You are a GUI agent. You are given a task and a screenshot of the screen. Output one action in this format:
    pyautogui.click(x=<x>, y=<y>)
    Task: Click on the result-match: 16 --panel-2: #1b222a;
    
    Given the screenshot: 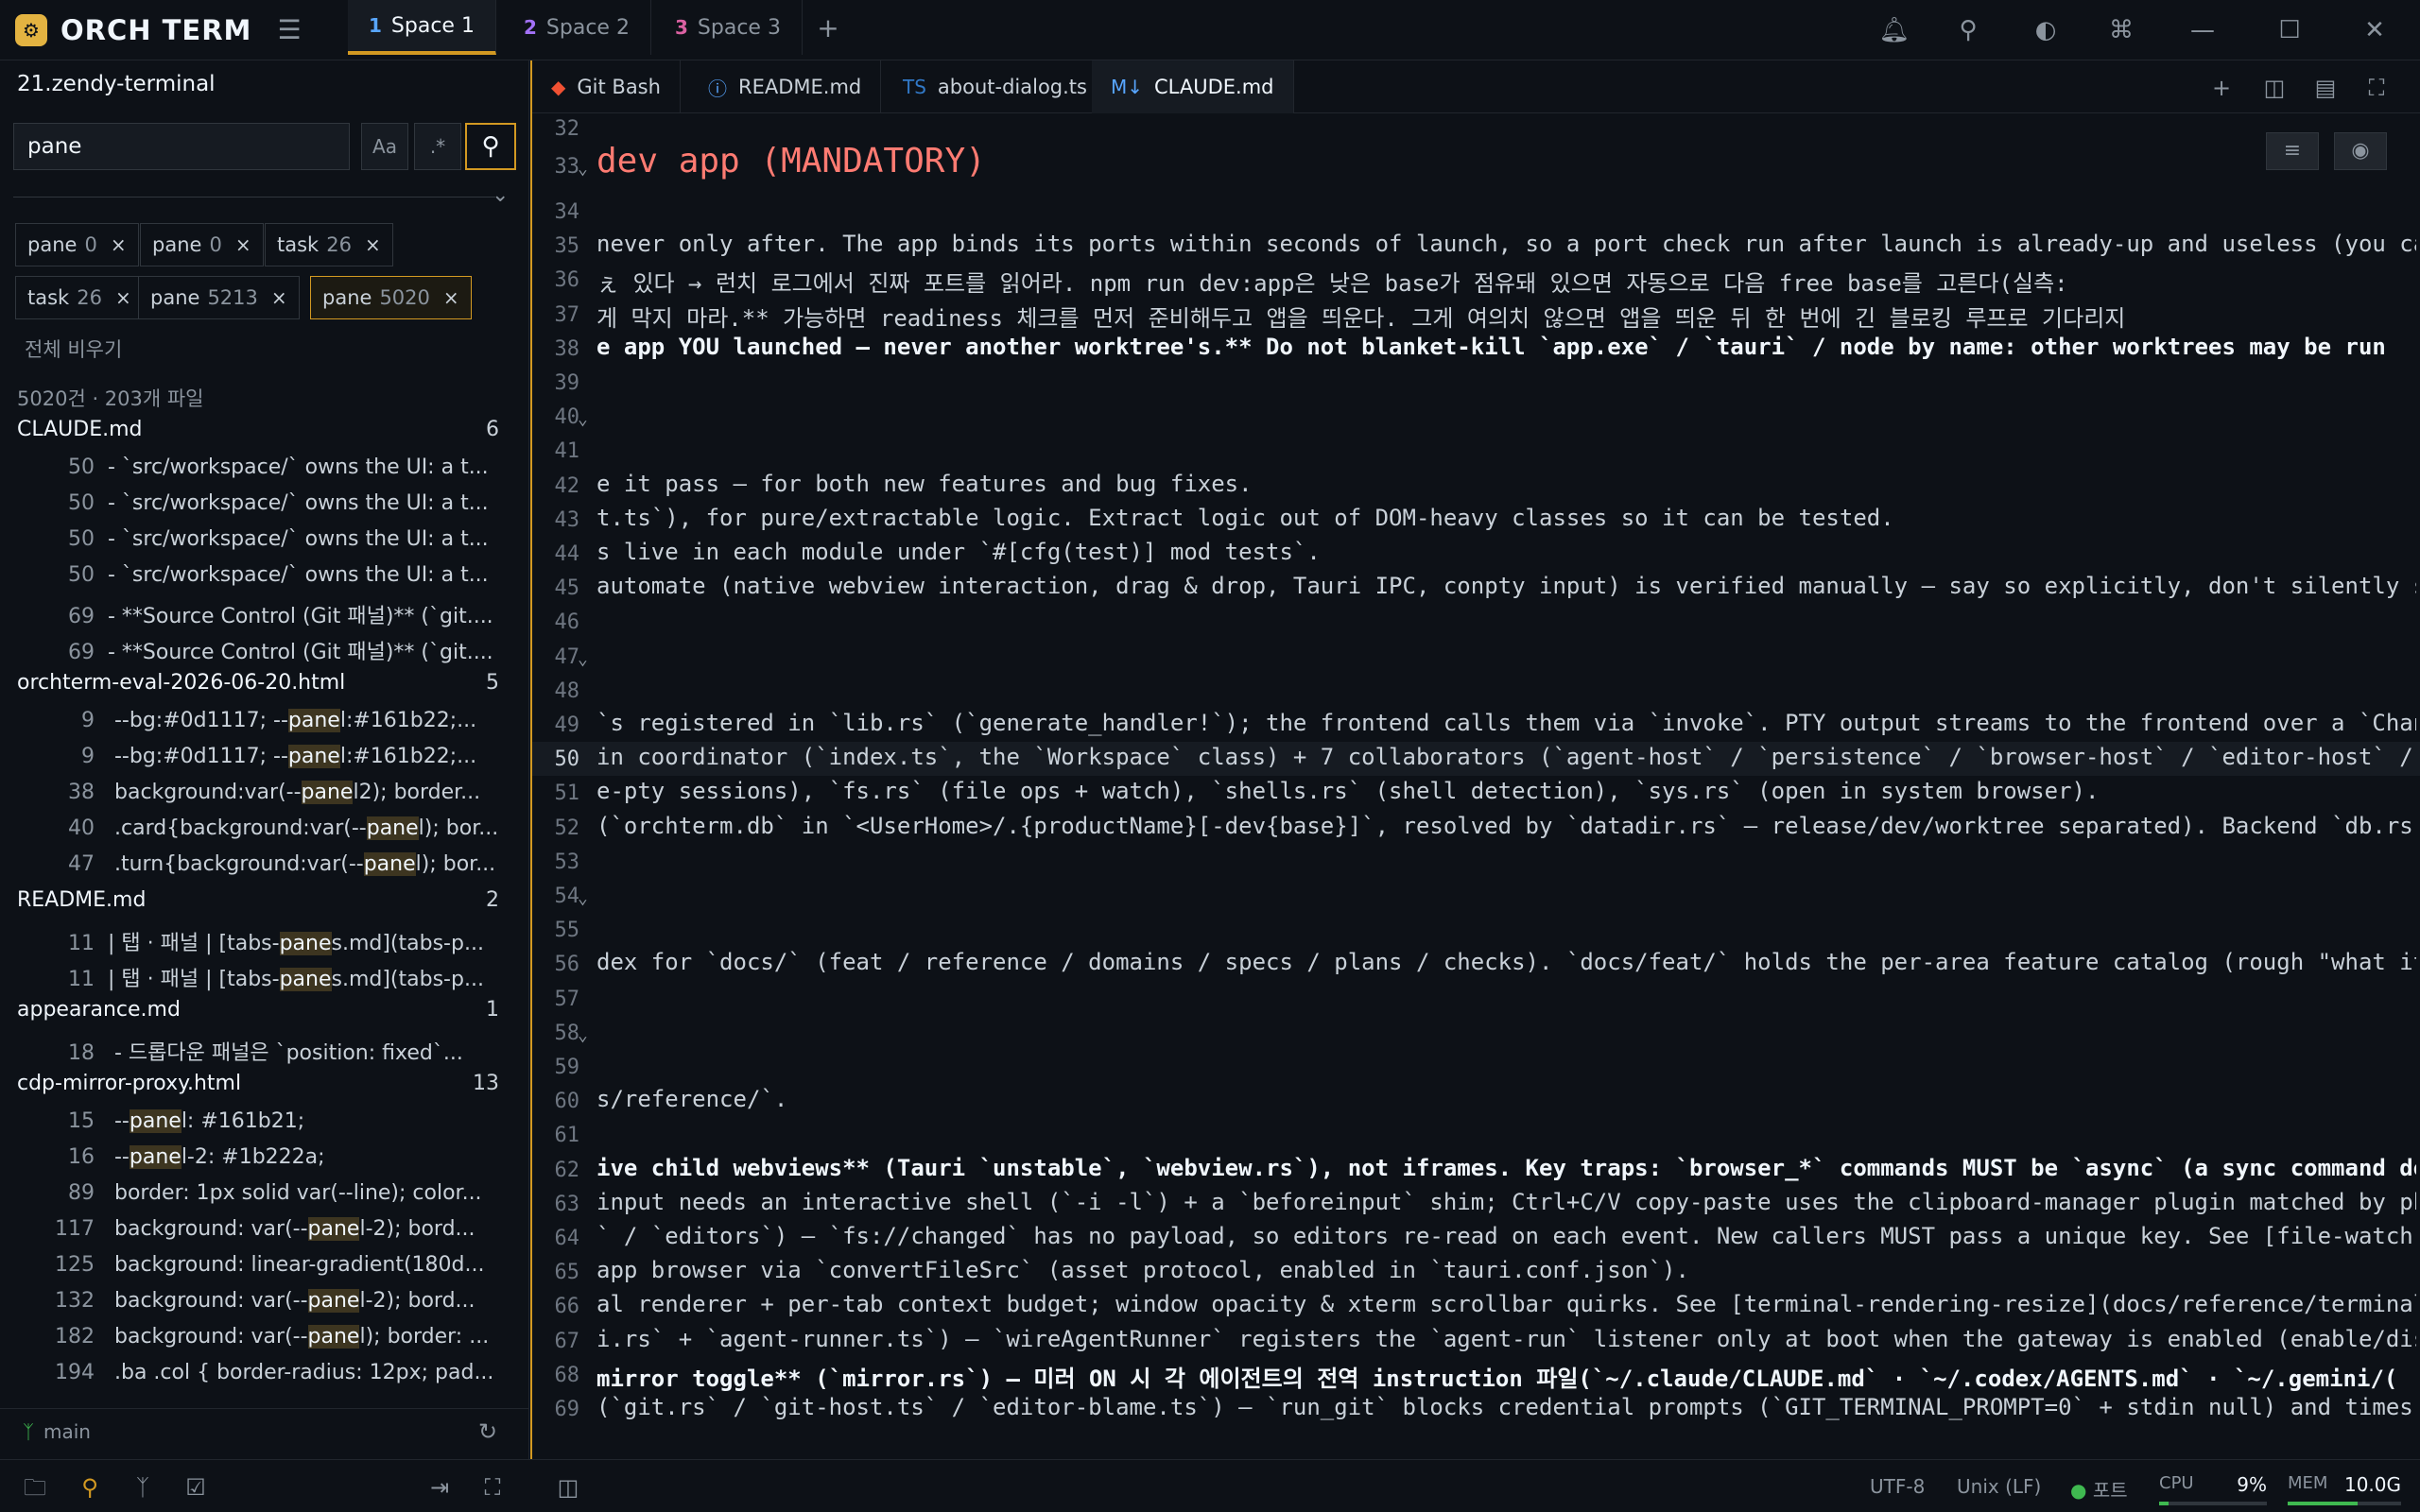 What is the action you would take?
    pyautogui.click(x=270, y=1162)
    